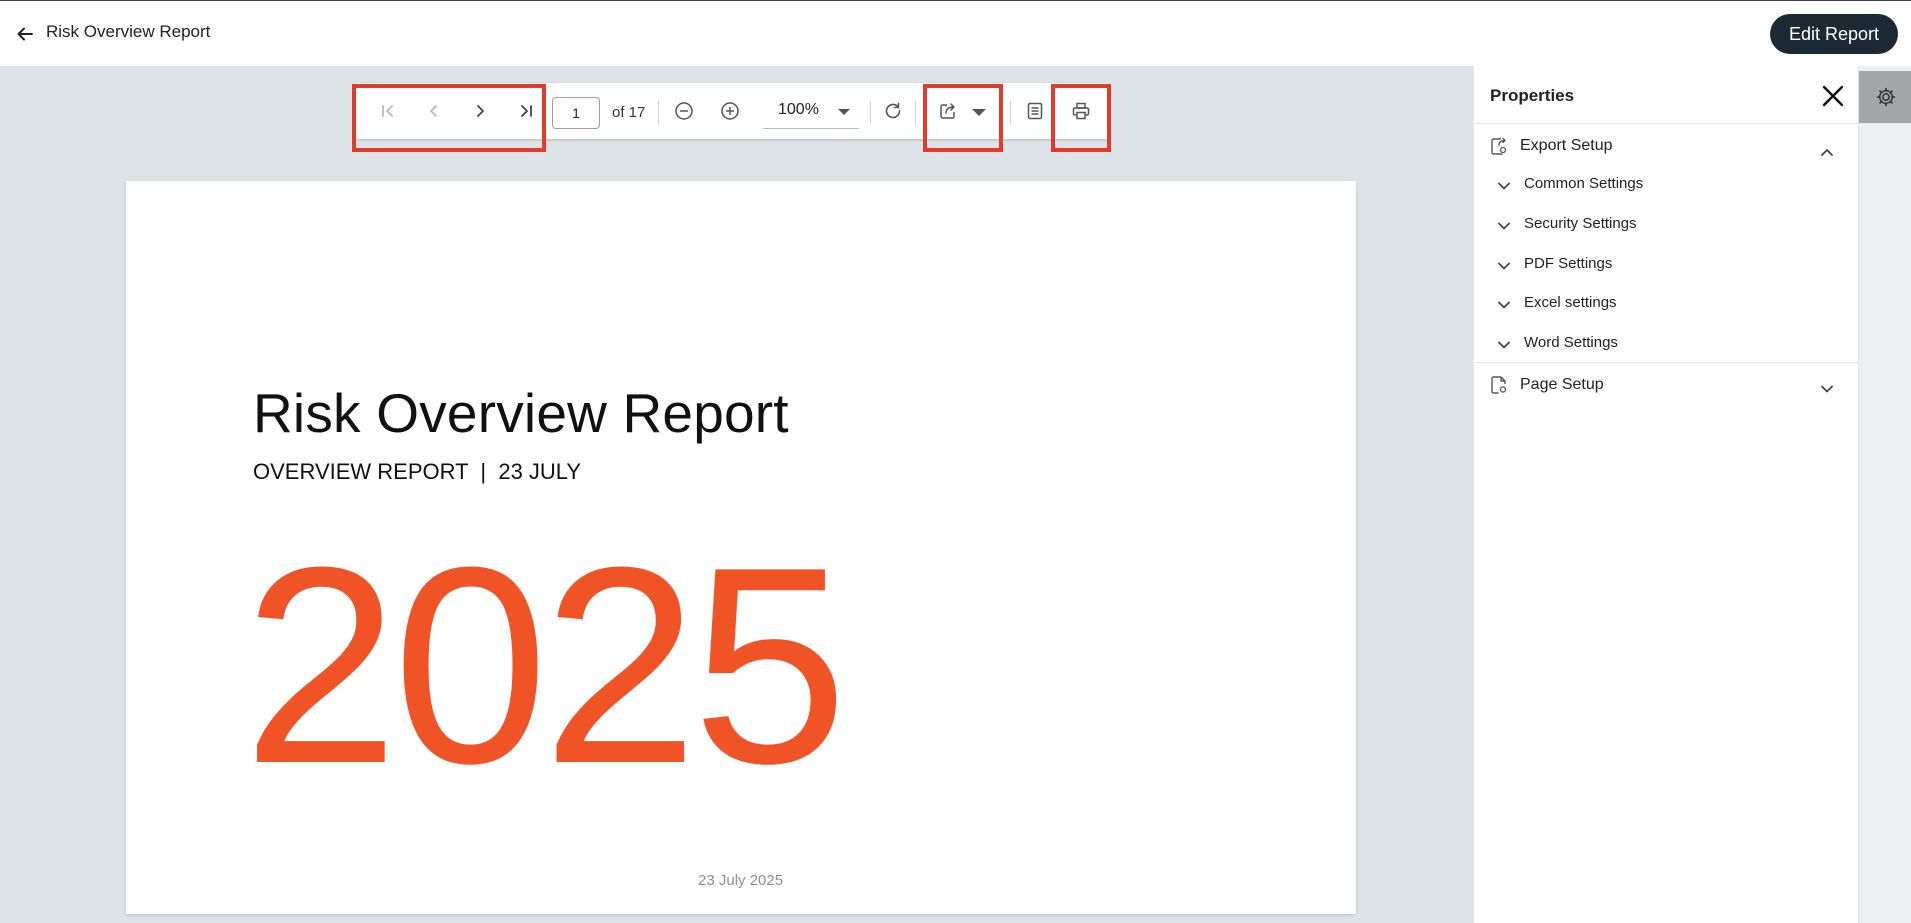  What do you see at coordinates (1532, 95) in the screenshot?
I see `properties-title: Properties` at bounding box center [1532, 95].